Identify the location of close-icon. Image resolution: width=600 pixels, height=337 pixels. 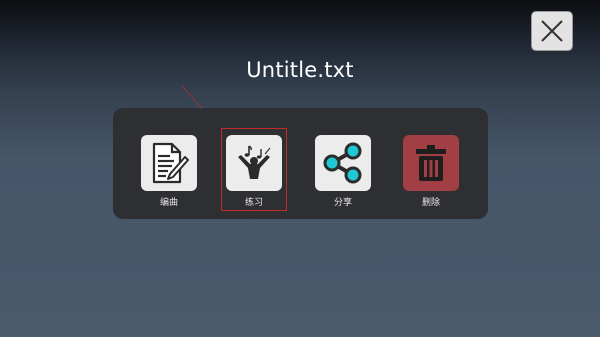
(552, 31).